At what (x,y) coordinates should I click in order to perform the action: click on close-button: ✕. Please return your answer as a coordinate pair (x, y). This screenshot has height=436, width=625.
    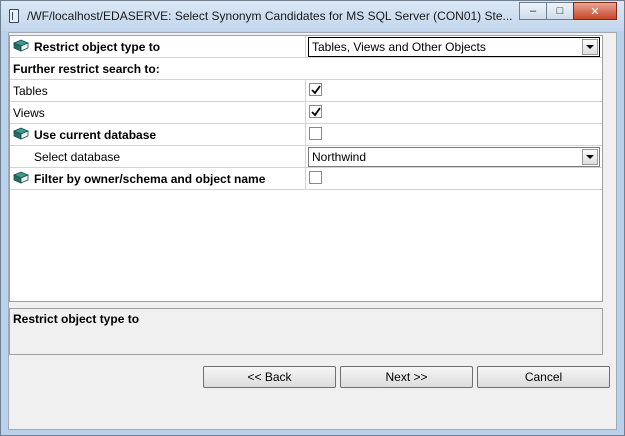
    Looking at the image, I should click on (595, 11).